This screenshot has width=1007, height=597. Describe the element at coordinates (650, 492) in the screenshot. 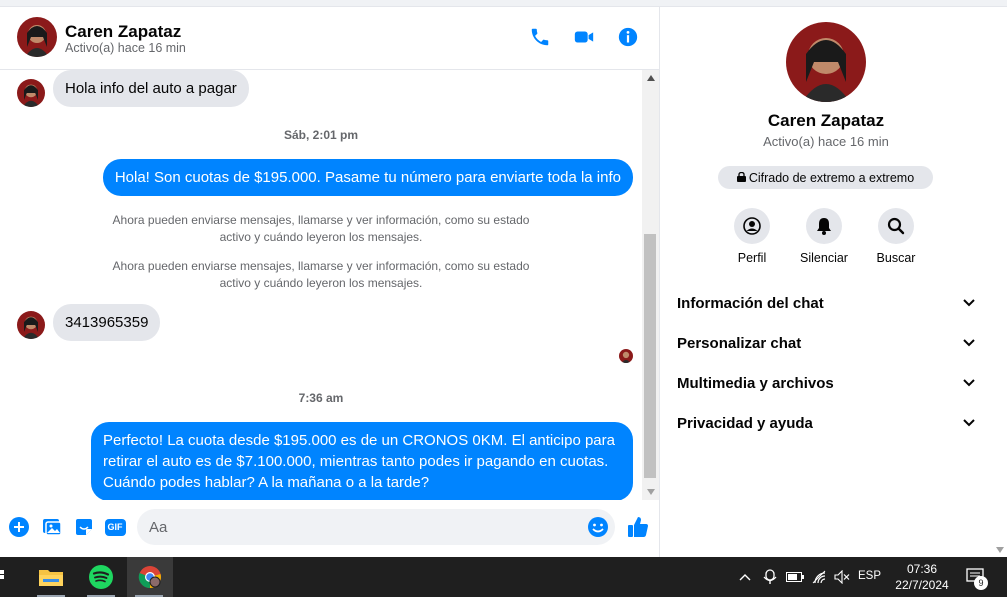

I see `scroll-down-arrow-icon` at that location.